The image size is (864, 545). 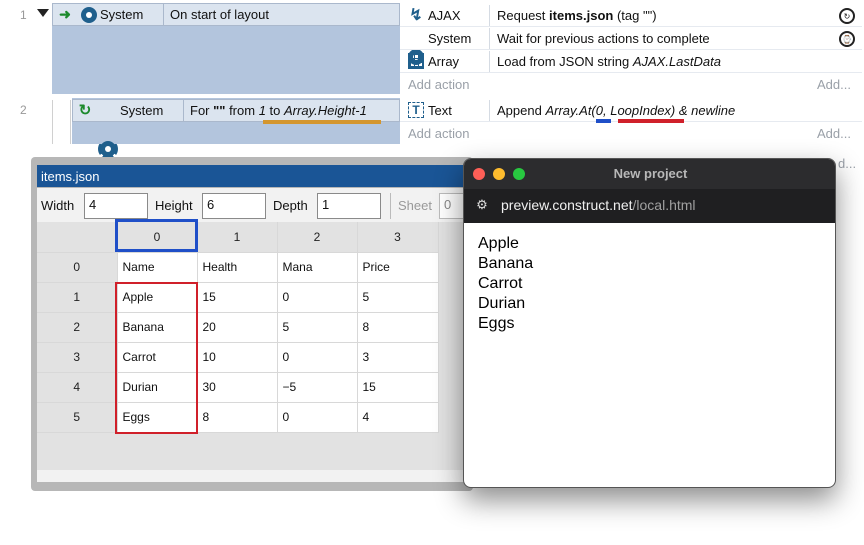 What do you see at coordinates (349, 206) in the screenshot?
I see `depth-input: 1` at bounding box center [349, 206].